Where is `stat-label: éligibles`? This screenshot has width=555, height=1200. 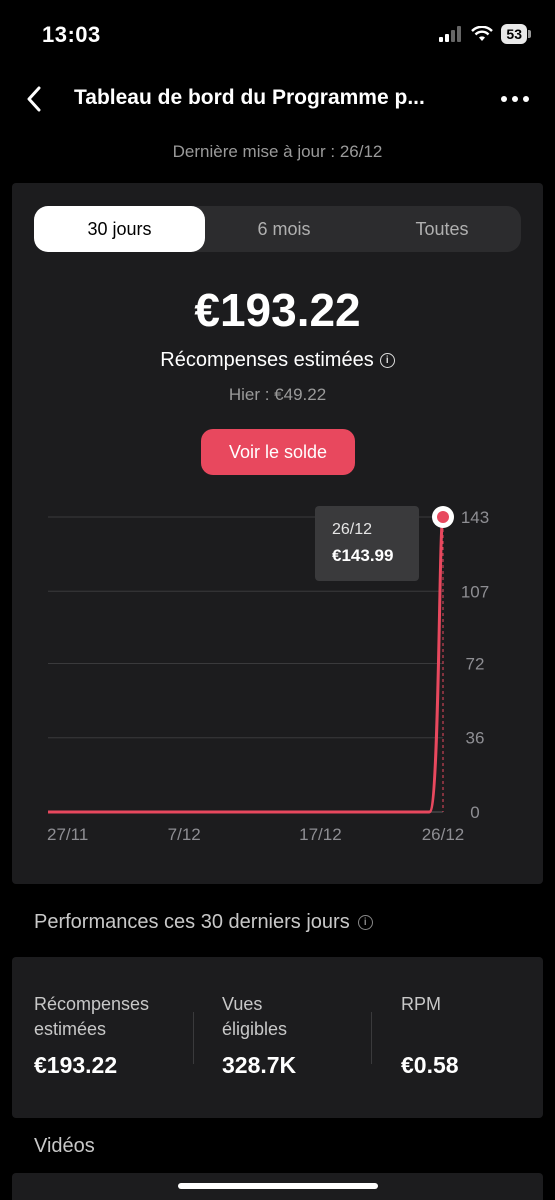
stat-label: éligibles is located at coordinates (255, 1029).